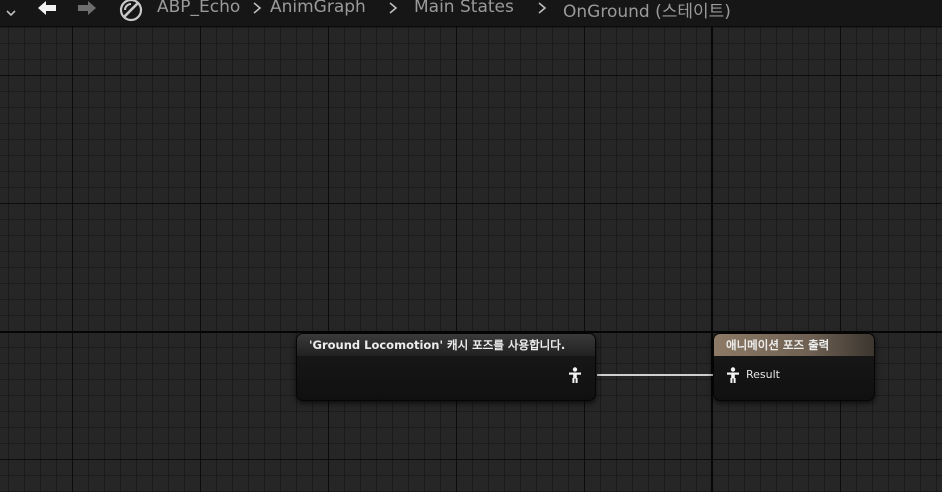  I want to click on blueprint-icon, so click(131, 11).